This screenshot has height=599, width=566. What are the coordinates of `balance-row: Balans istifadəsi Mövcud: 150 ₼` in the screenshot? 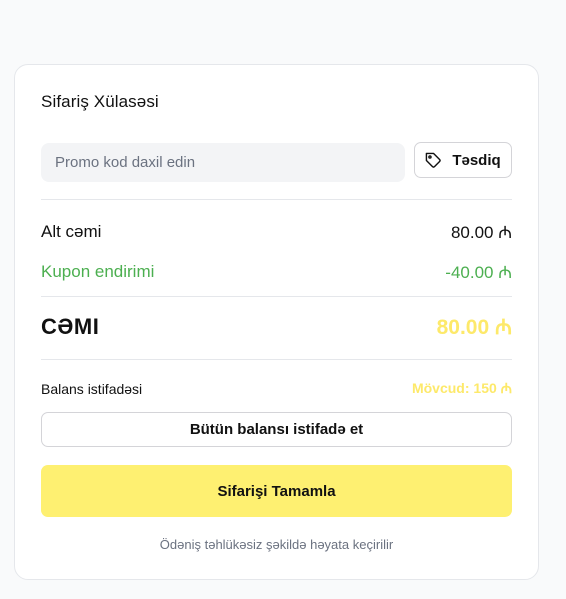 It's located at (276, 388).